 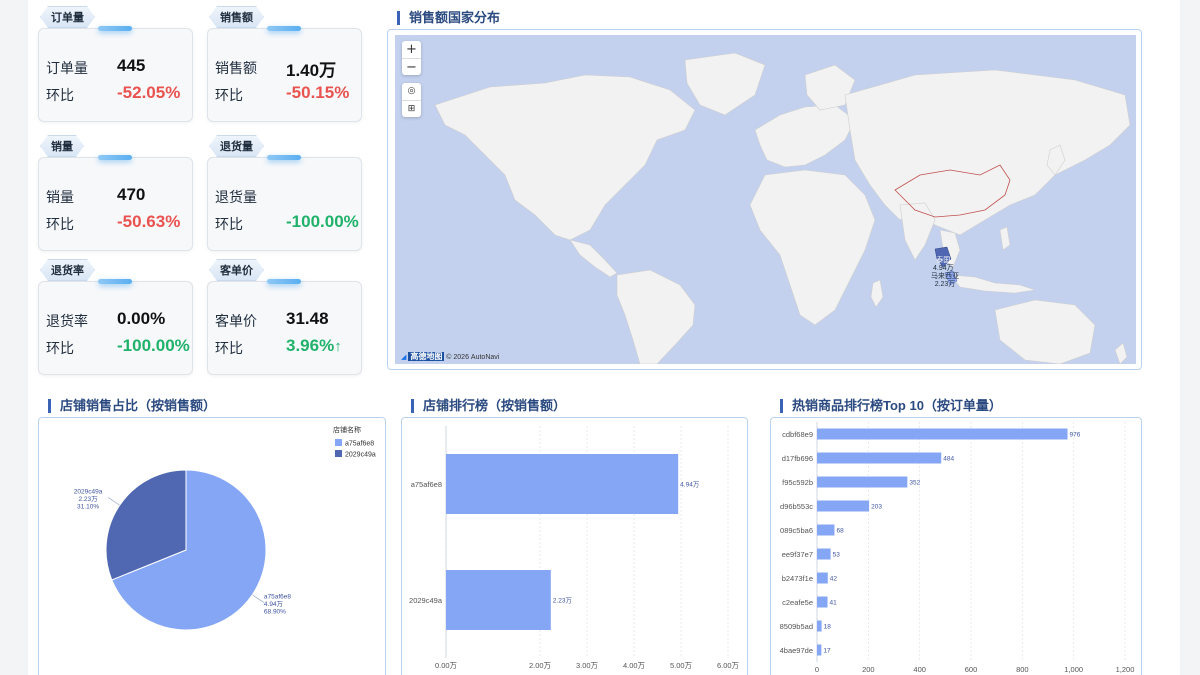 What do you see at coordinates (359, 444) in the screenshot?
I see `pie-legend-item: a75af6e8` at bounding box center [359, 444].